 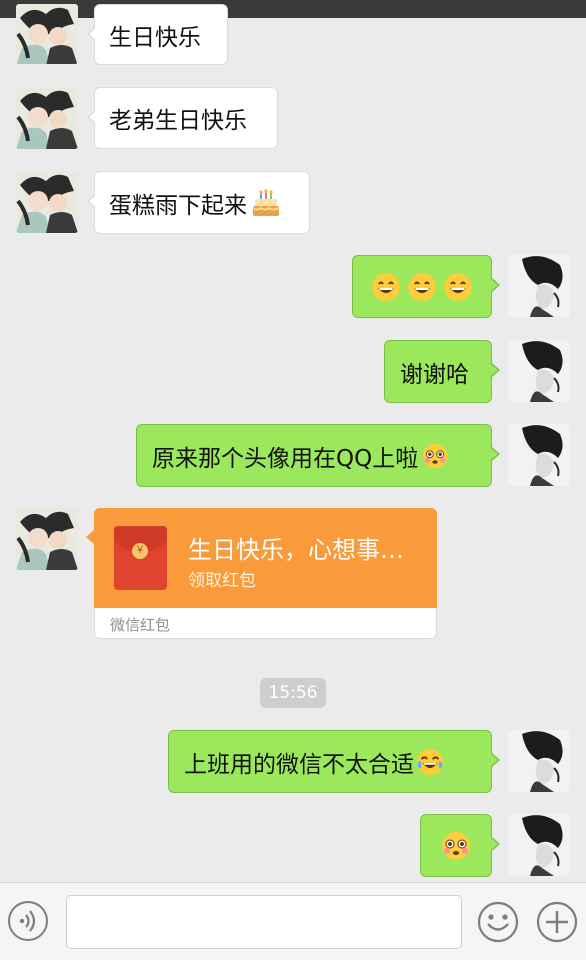 What do you see at coordinates (557, 922) in the screenshot?
I see `plus-icon` at bounding box center [557, 922].